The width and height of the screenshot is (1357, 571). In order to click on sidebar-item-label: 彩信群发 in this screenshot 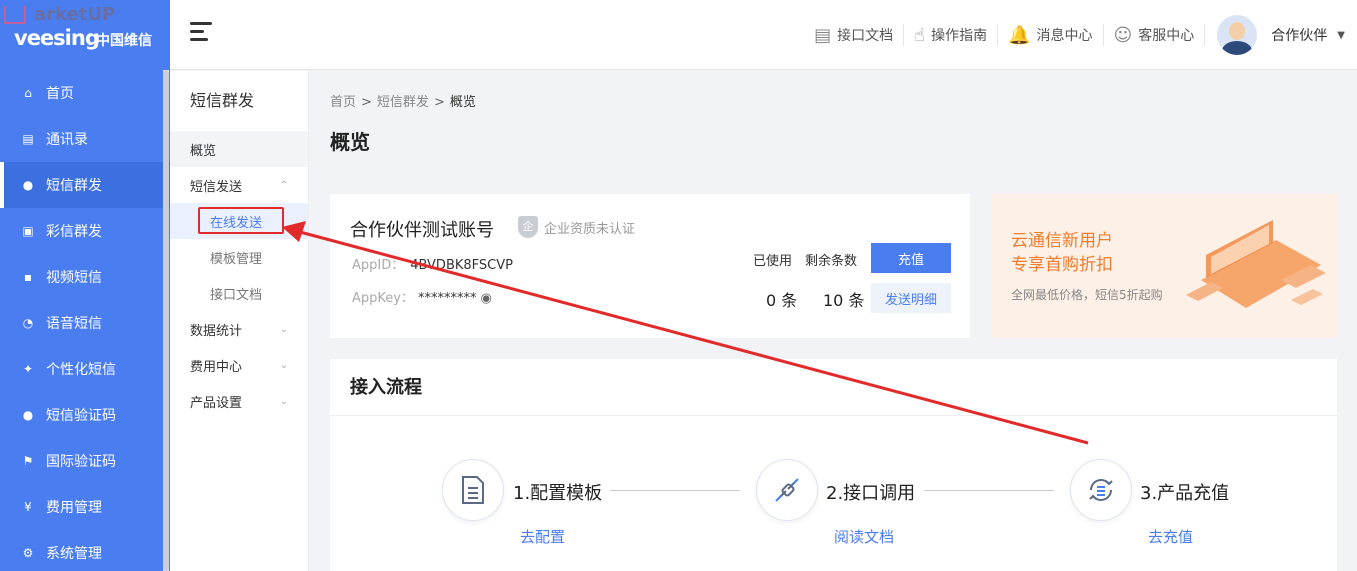, I will do `click(74, 232)`.